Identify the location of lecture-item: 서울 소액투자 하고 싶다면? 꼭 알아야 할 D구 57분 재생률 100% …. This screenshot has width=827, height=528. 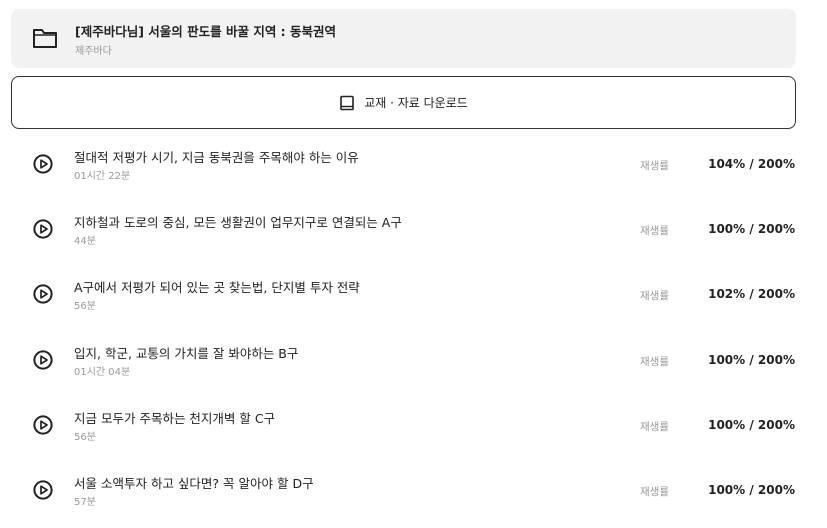
(413, 497).